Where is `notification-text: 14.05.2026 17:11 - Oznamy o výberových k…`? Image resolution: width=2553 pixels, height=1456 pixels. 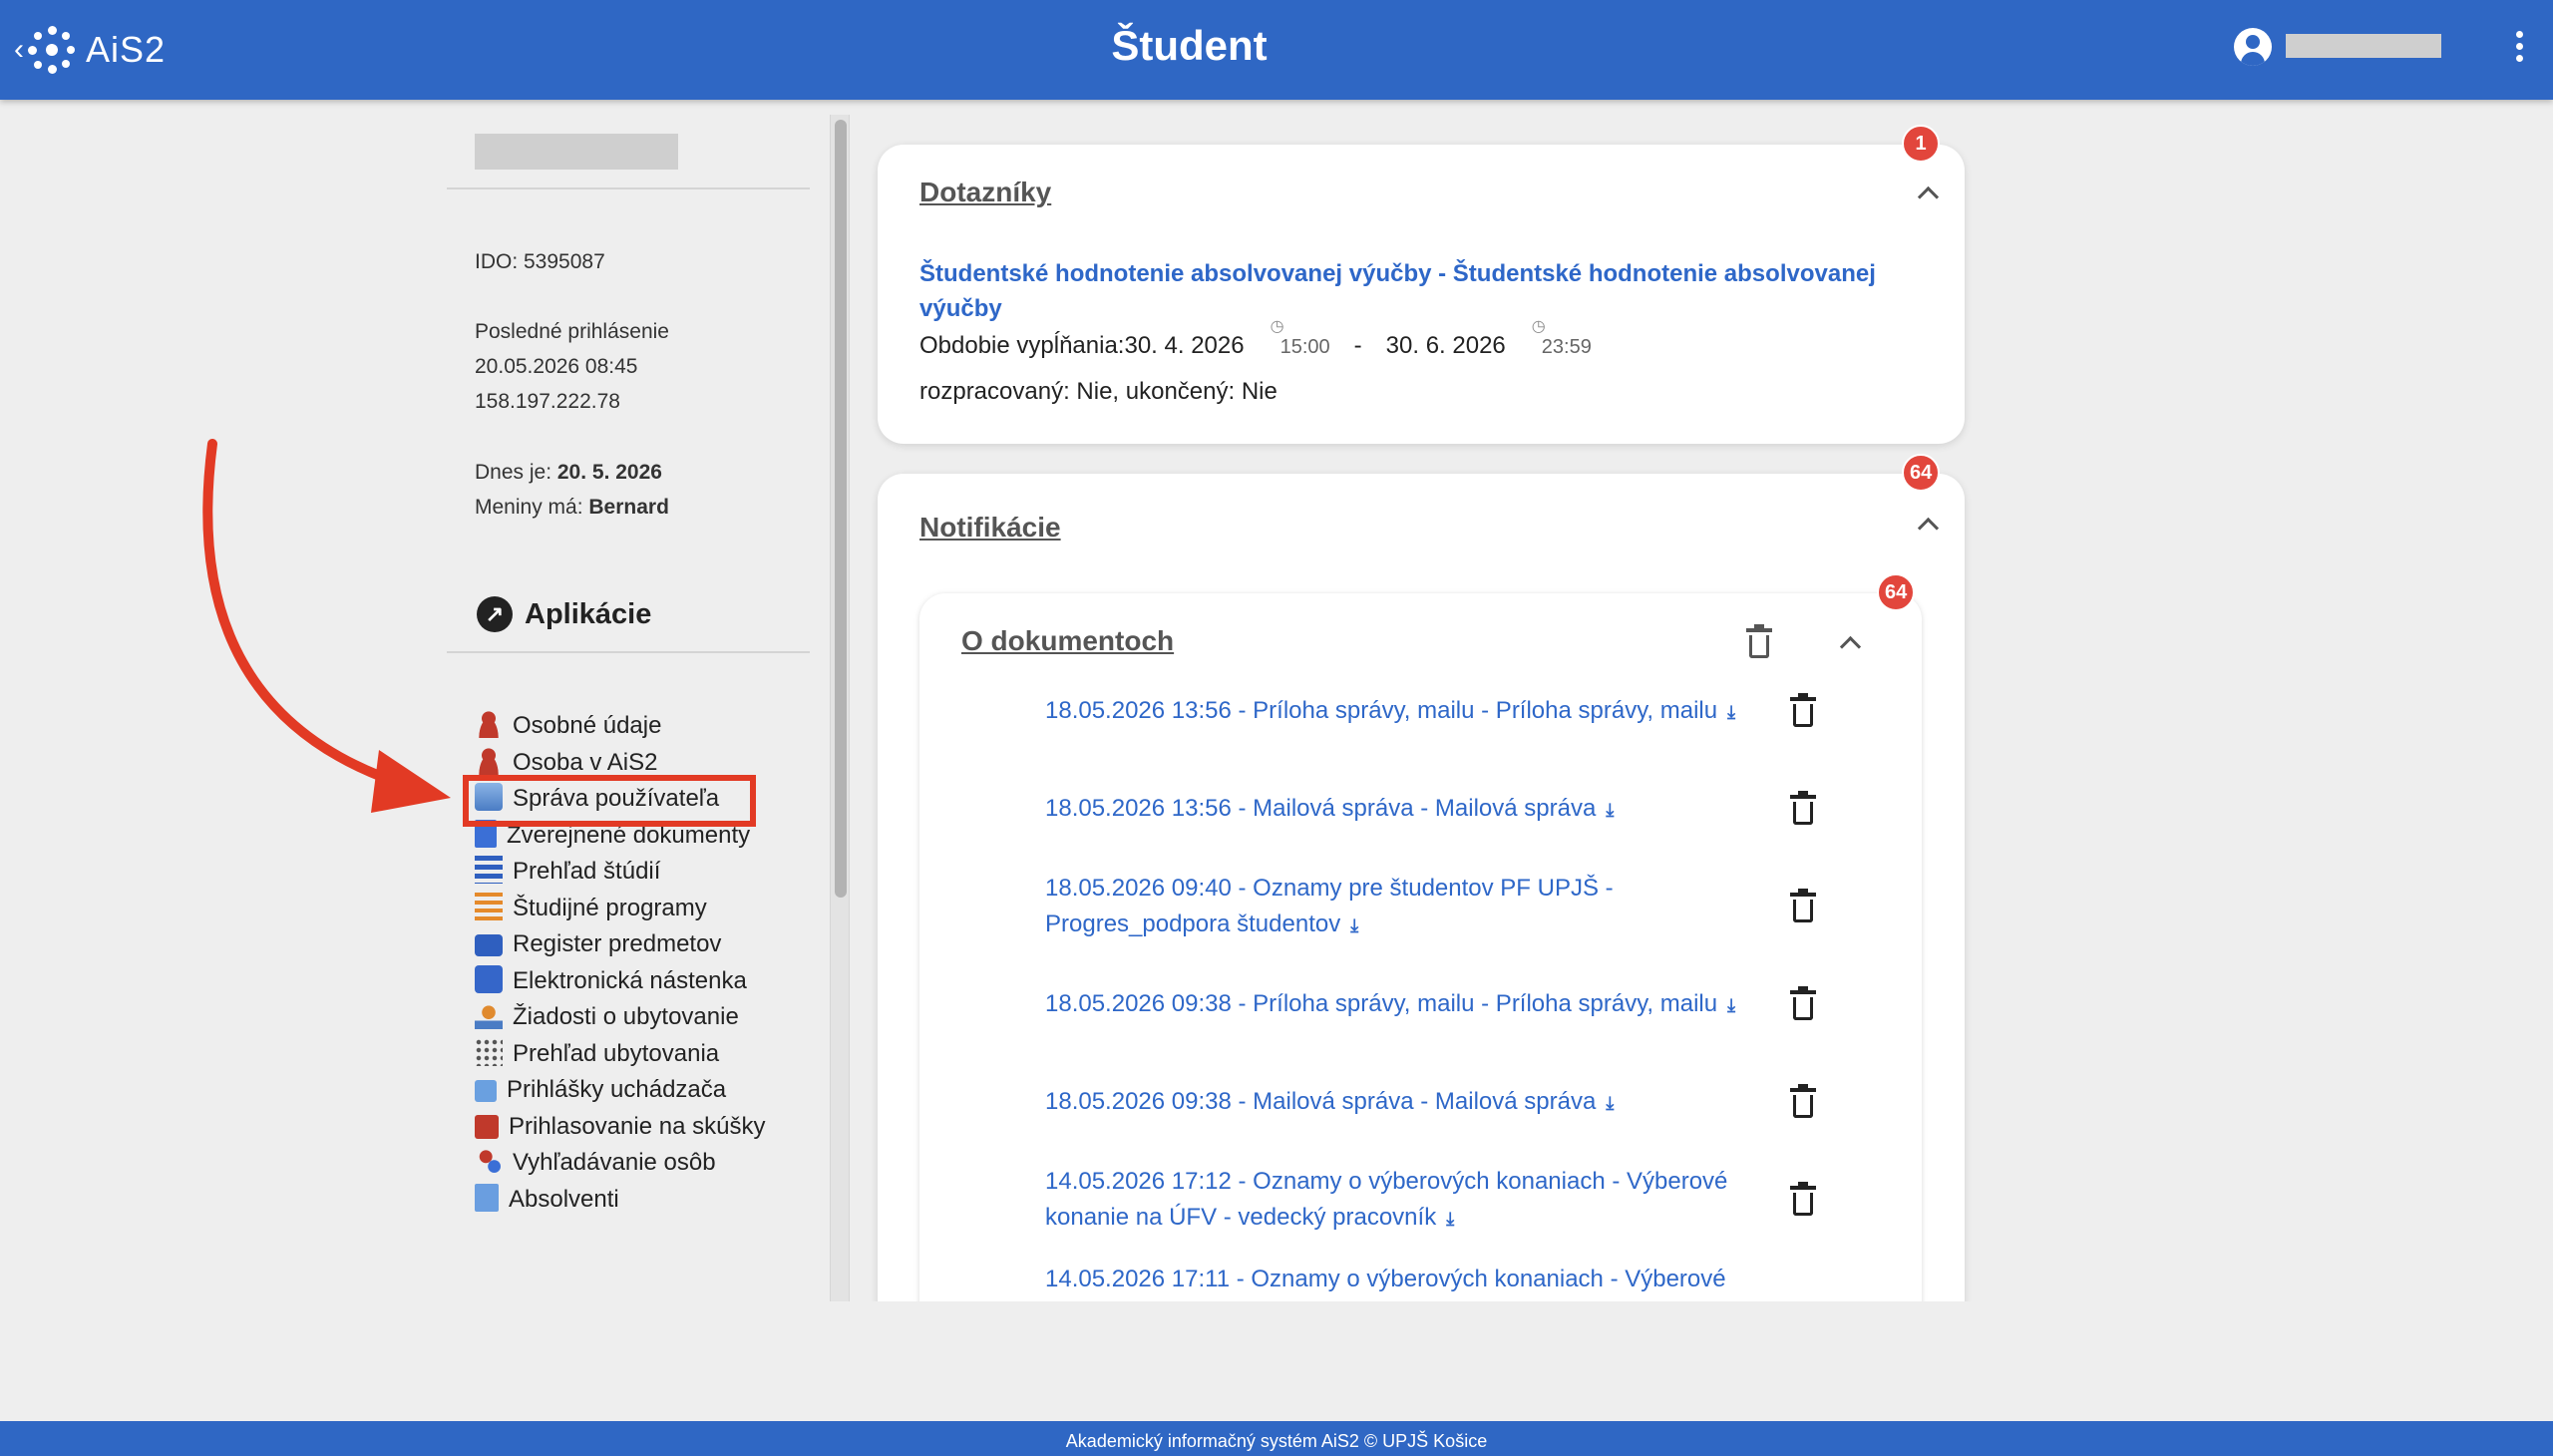
notification-text: 14.05.2026 17:11 - Oznamy o výberových k… is located at coordinates (1386, 1279).